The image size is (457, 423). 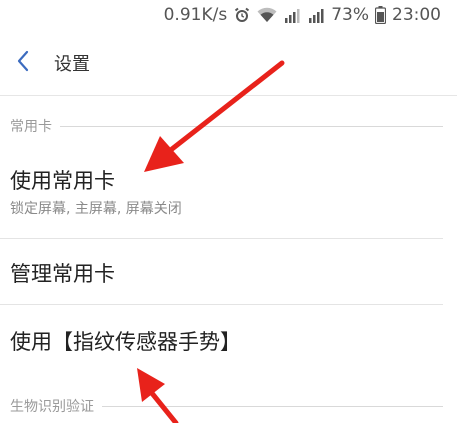 What do you see at coordinates (416, 15) in the screenshot?
I see `status-time: 23:00` at bounding box center [416, 15].